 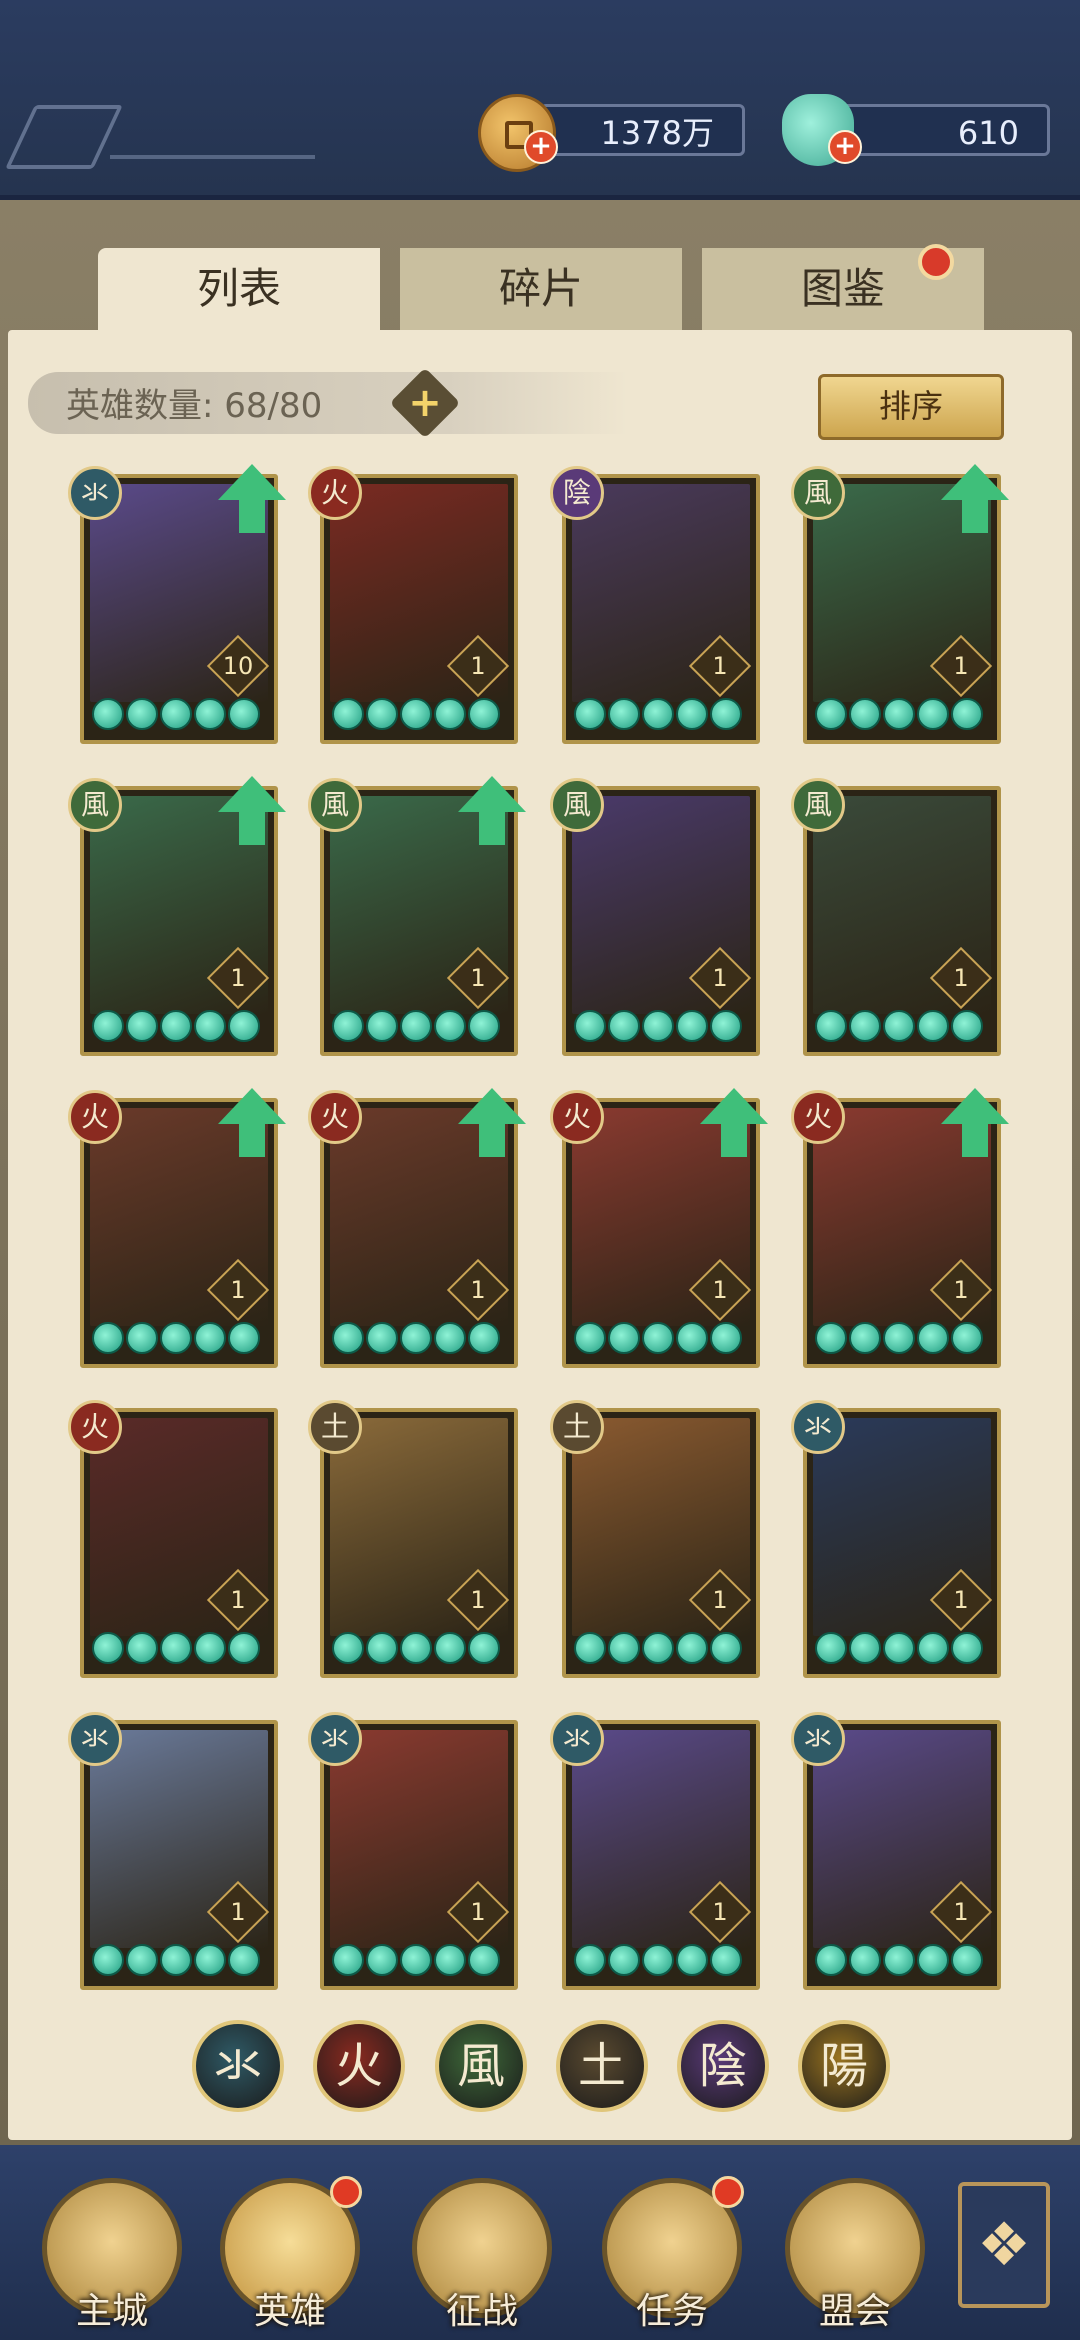 I want to click on tab-fragments: 碎片, so click(x=541, y=289).